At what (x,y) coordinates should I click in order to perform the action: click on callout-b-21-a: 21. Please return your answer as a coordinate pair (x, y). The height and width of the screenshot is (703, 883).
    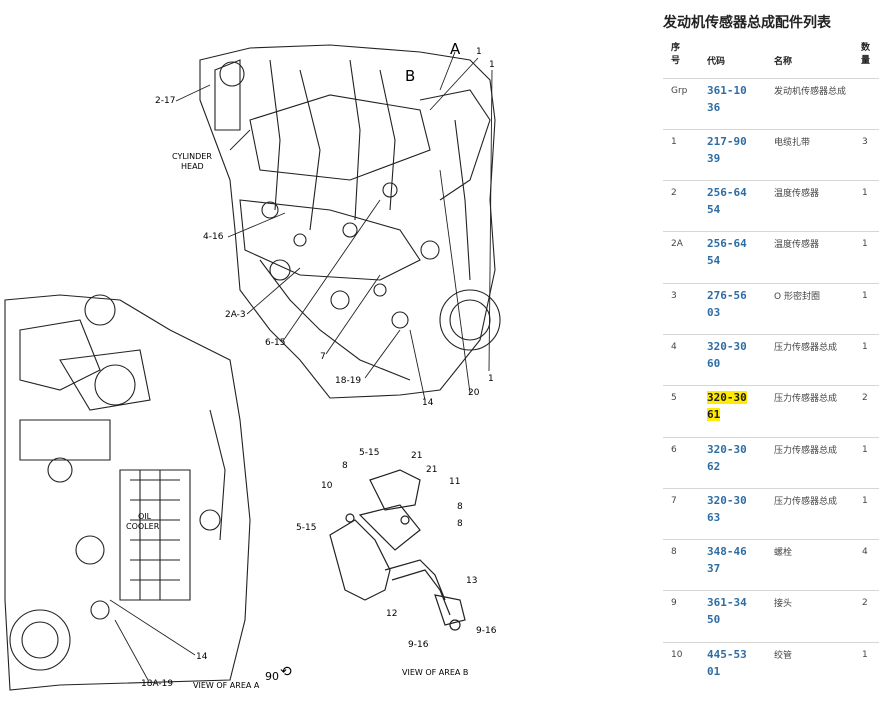
    Looking at the image, I should click on (417, 456).